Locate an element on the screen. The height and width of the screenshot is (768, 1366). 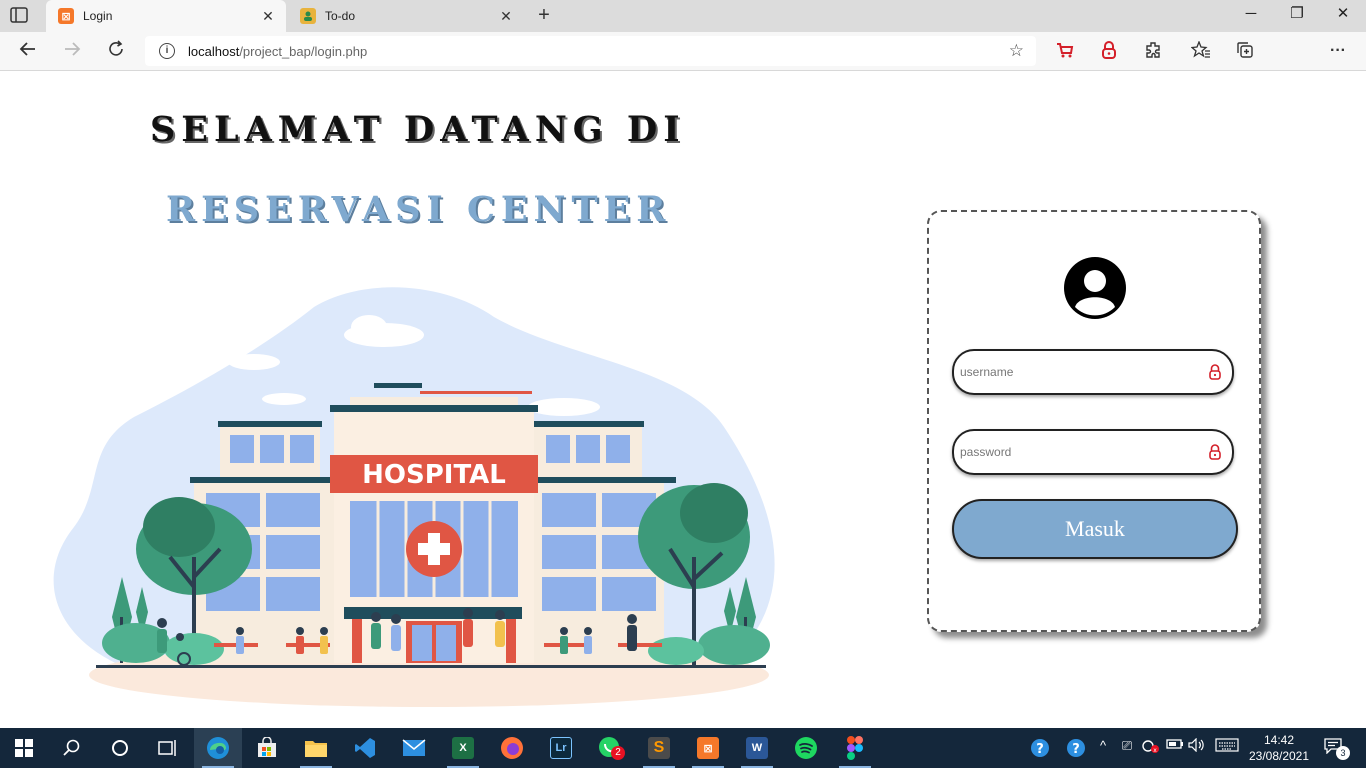
password-field is located at coordinates (1093, 452).